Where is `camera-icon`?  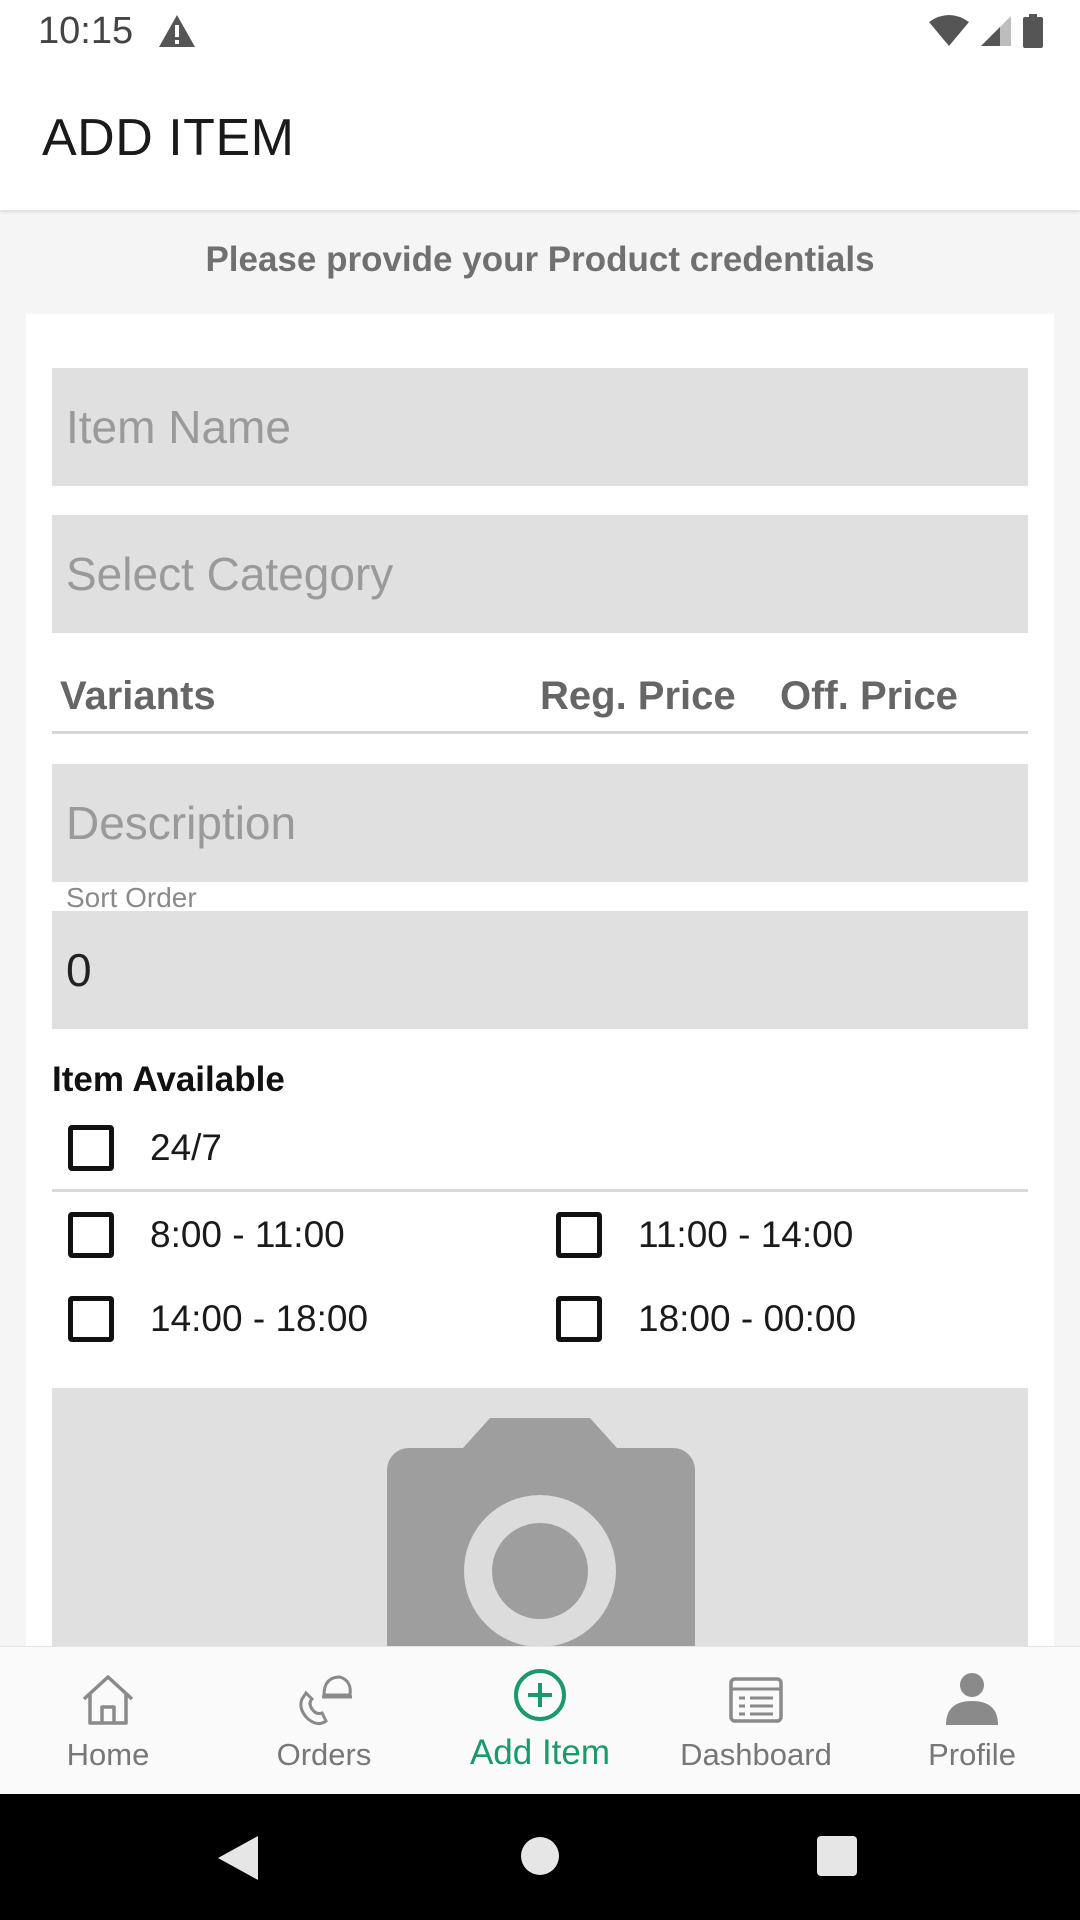 camera-icon is located at coordinates (541, 1533).